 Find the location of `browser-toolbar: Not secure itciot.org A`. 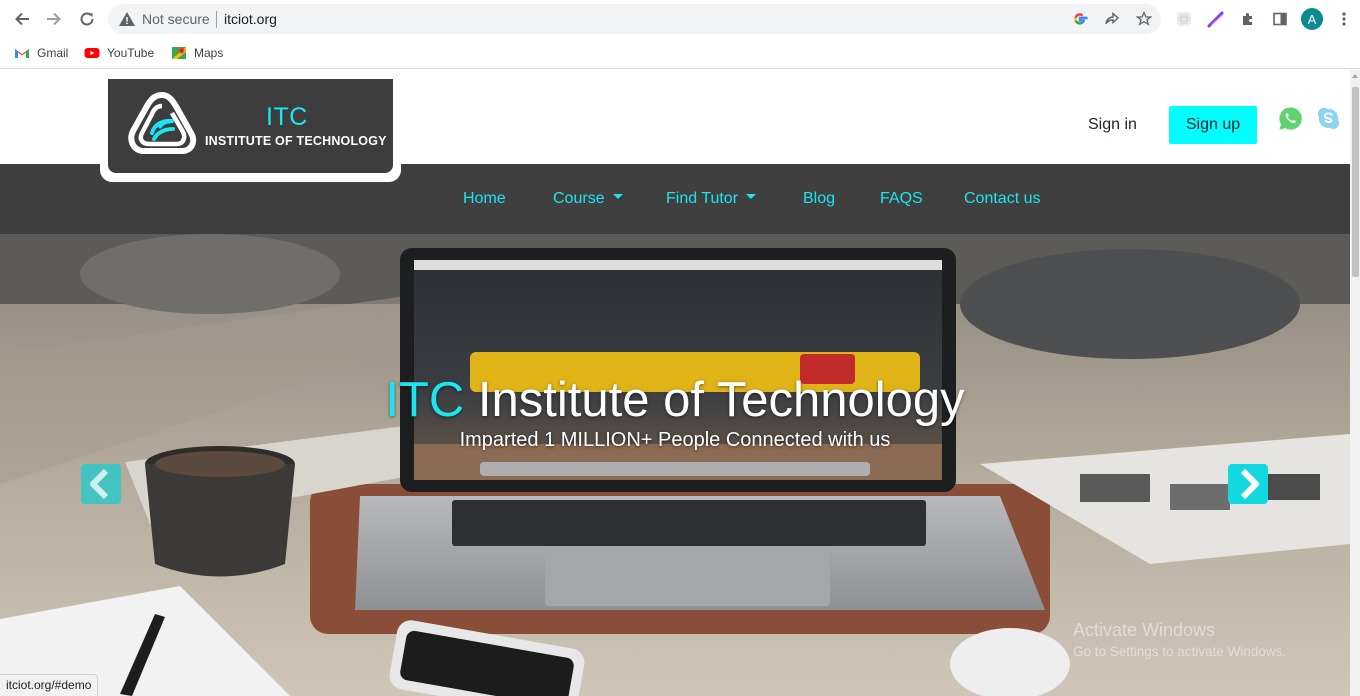

browser-toolbar: Not secure itciot.org A is located at coordinates (680, 19).